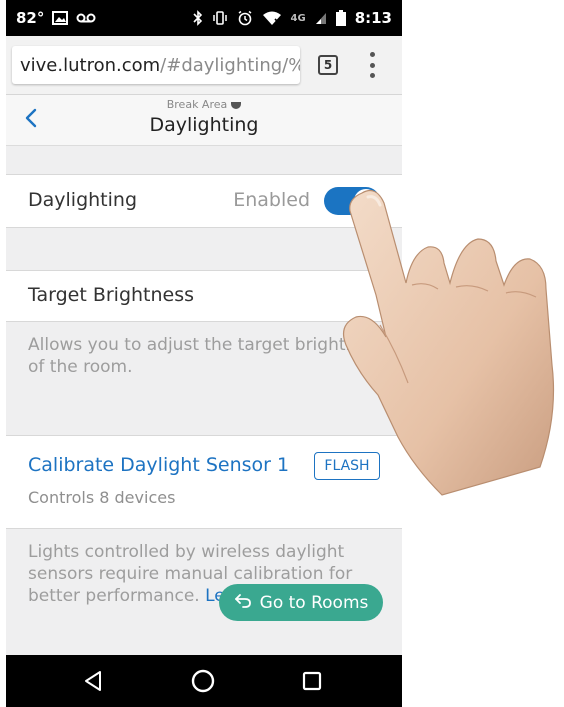 The height and width of the screenshot is (707, 564). I want to click on return-arrow-icon, so click(243, 603).